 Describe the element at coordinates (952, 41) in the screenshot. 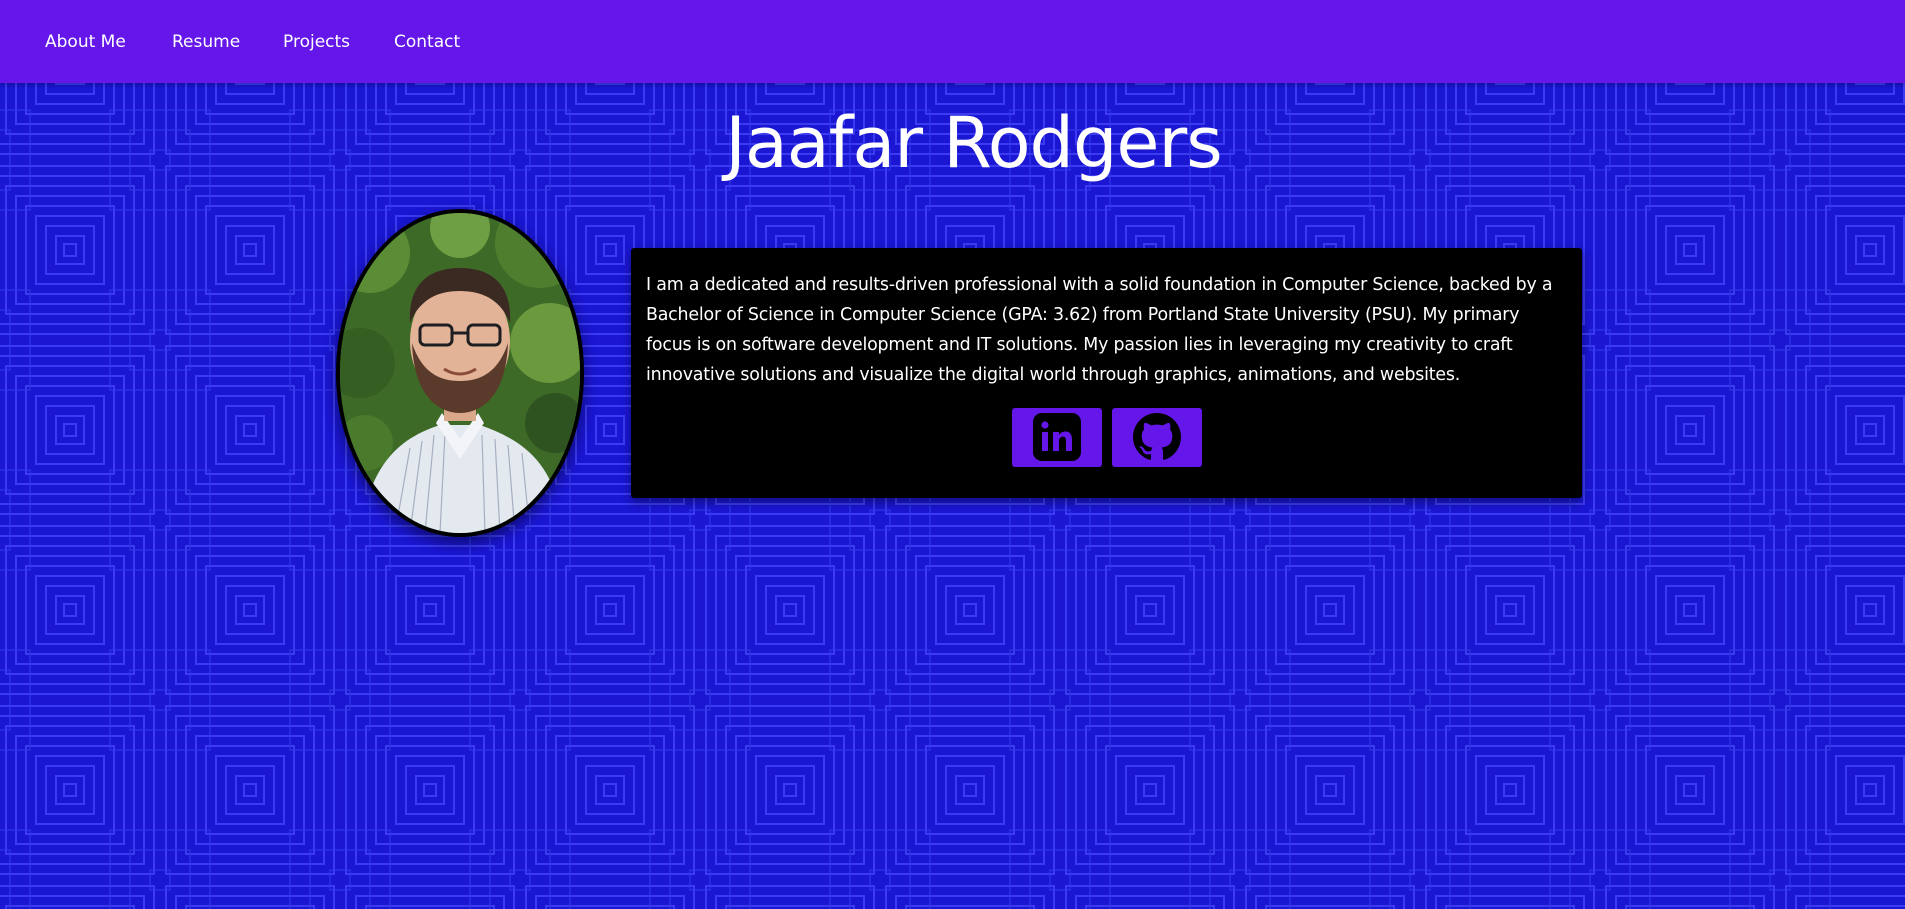

I see `top-navbar: About Me Resume Projects Contact` at that location.